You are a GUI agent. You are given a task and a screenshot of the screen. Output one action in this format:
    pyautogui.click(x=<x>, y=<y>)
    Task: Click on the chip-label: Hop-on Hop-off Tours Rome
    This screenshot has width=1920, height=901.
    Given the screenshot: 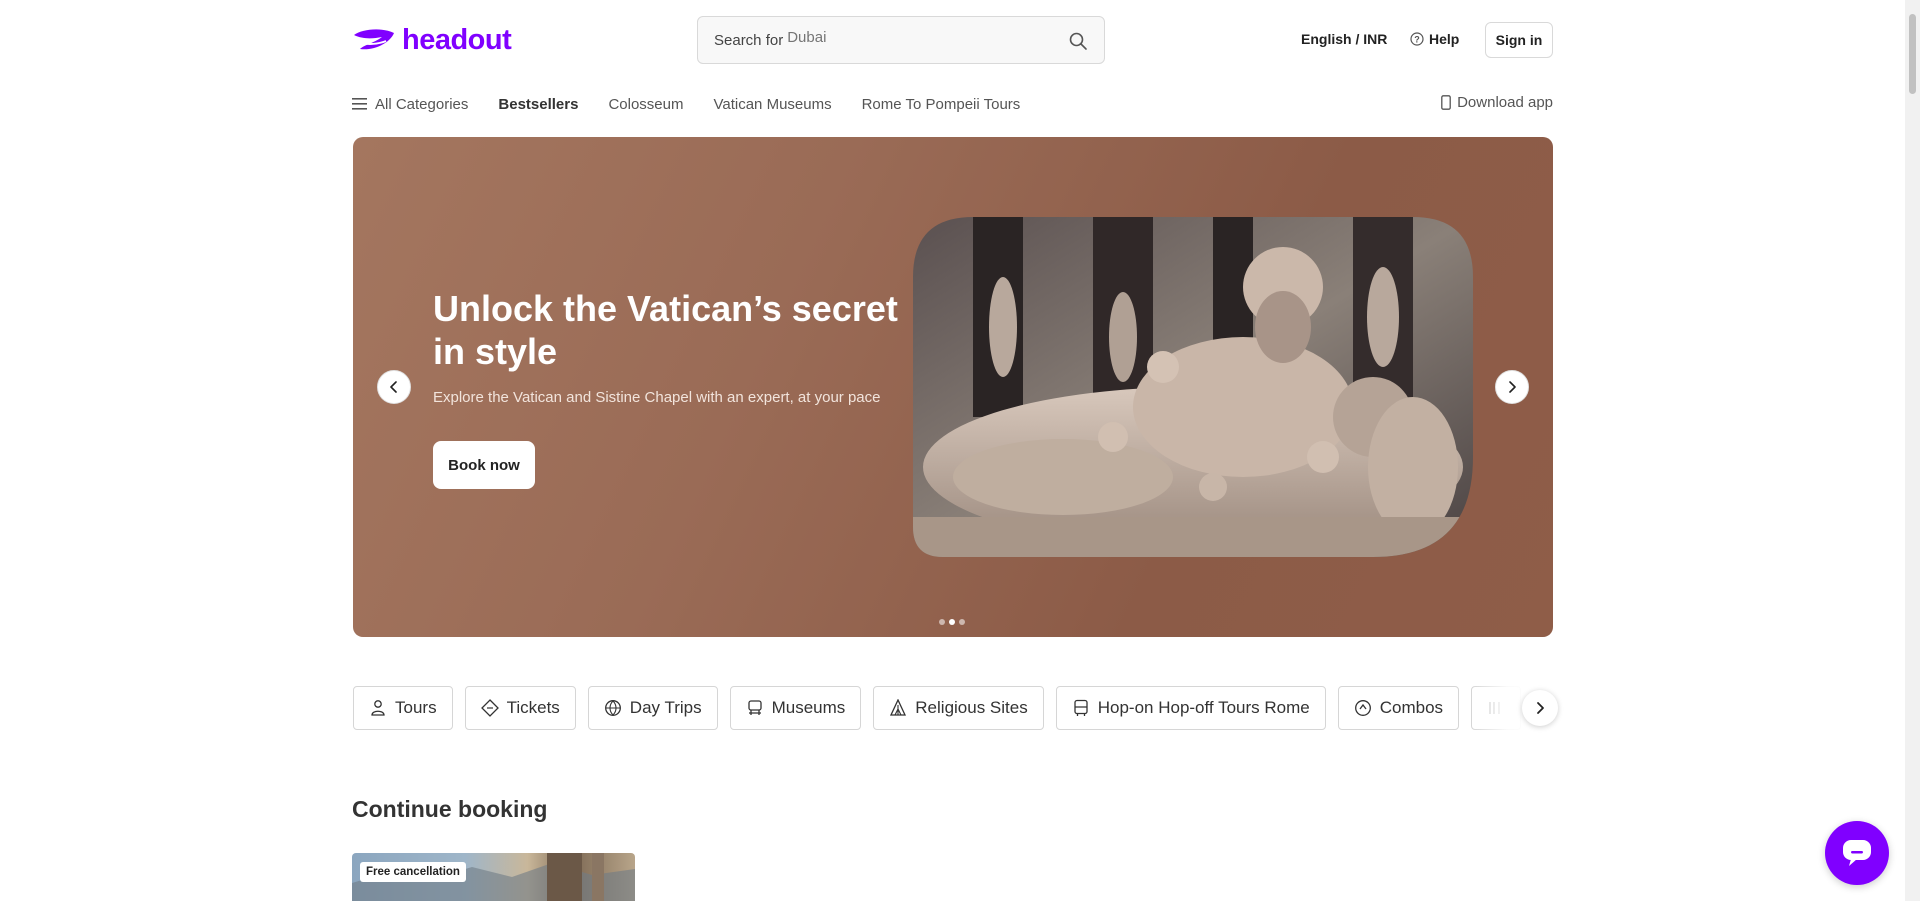 What is the action you would take?
    pyautogui.click(x=1203, y=707)
    